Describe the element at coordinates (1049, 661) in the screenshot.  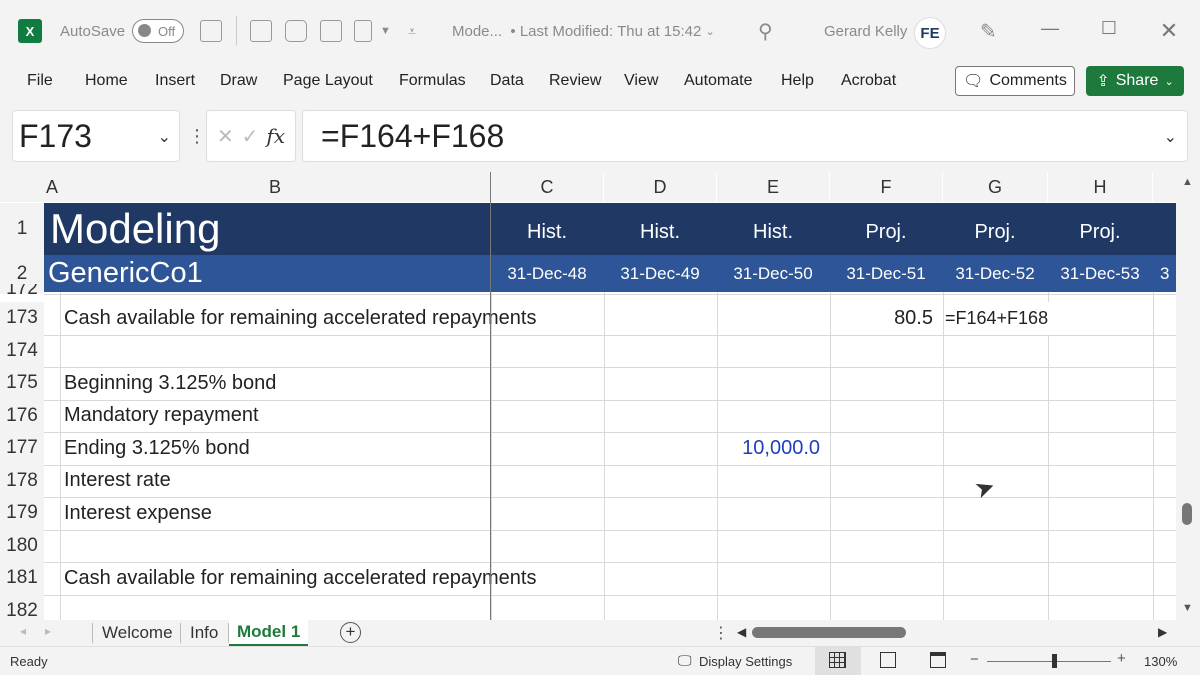
I see `zoom-slider-track` at that location.